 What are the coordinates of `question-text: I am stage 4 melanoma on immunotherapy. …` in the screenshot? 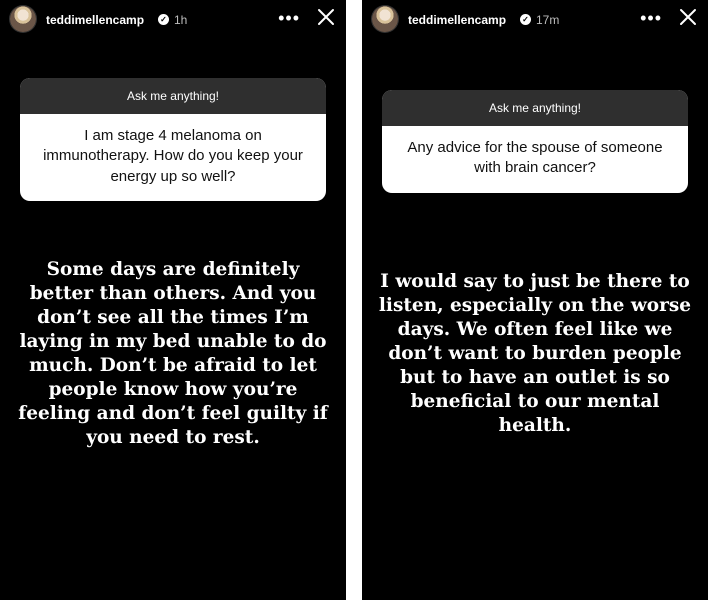 It's located at (173, 156).